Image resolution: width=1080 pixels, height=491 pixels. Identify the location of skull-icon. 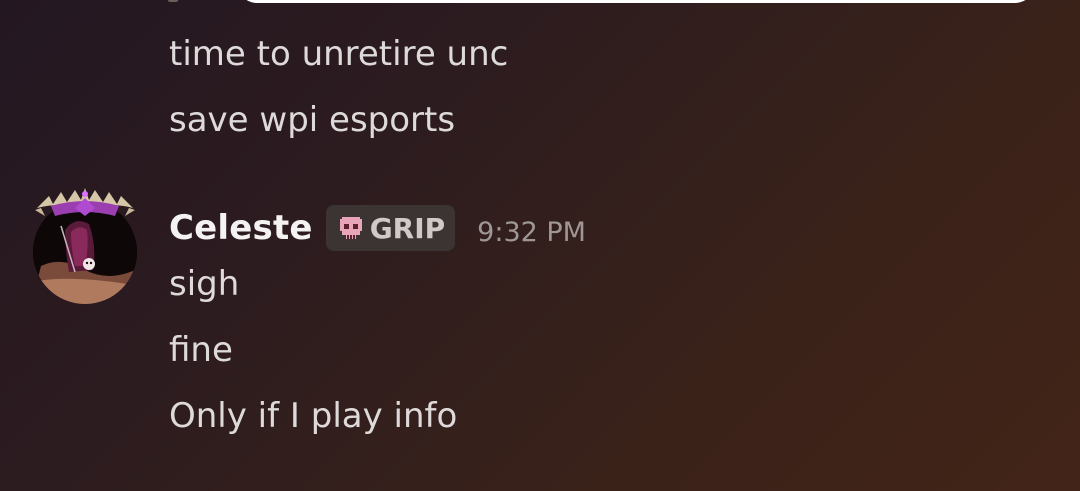
(350, 228).